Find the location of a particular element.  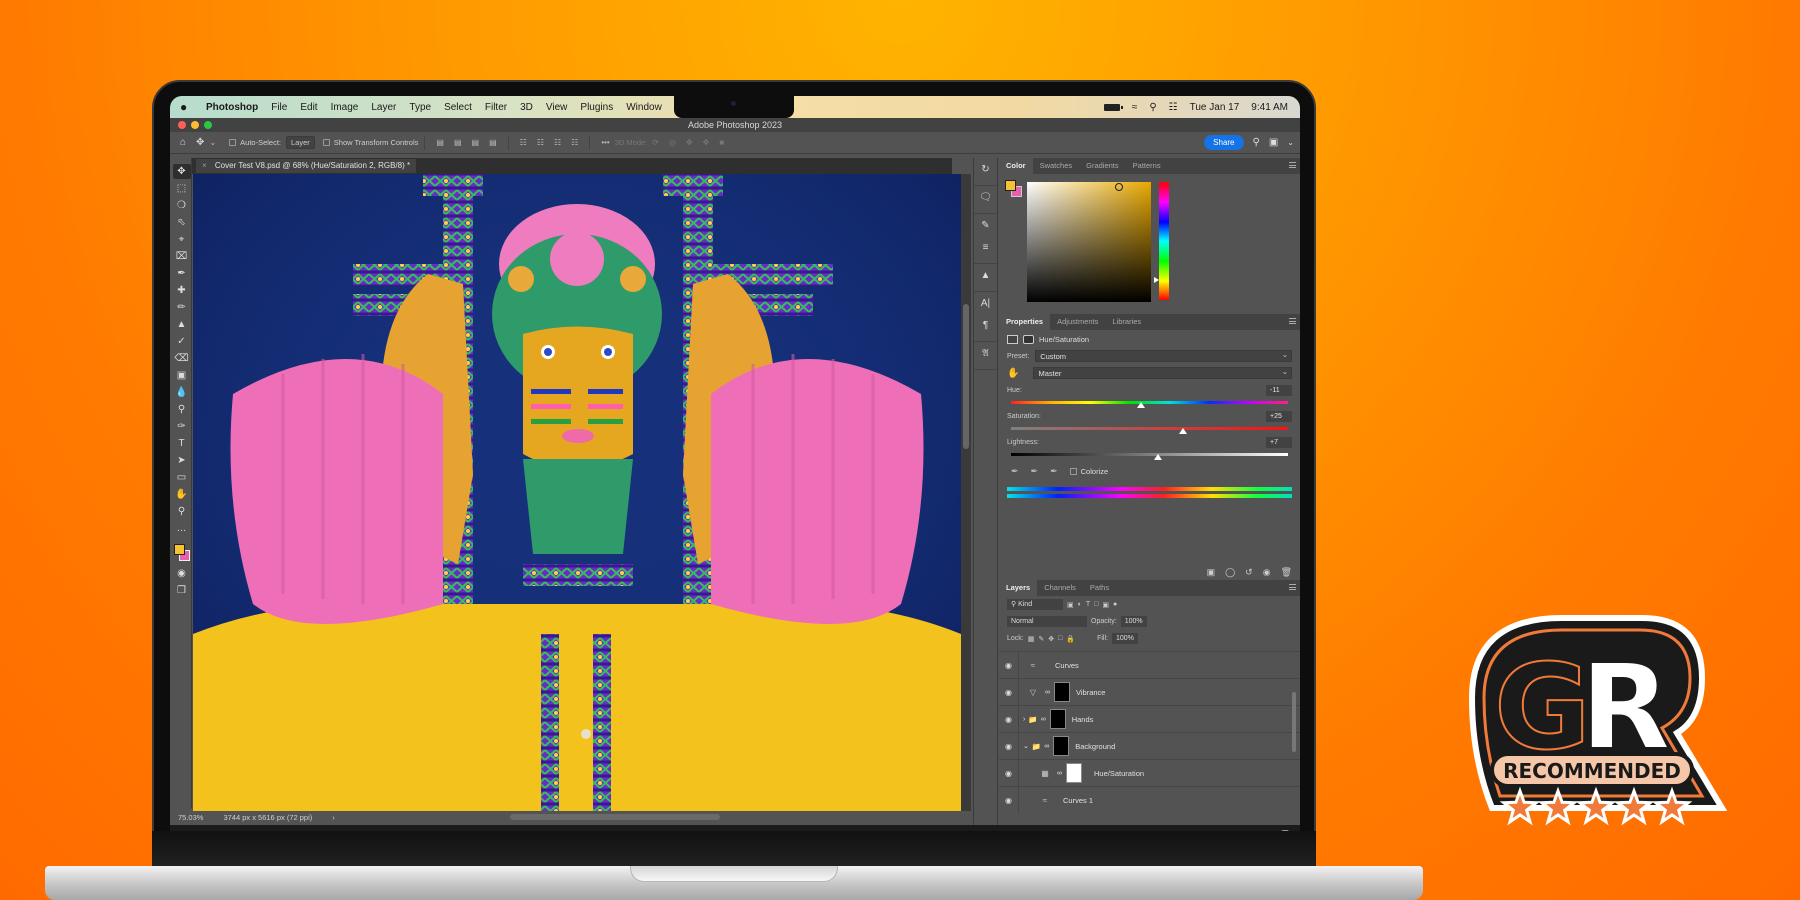

layer-name: Vibrance is located at coordinates (1090, 692).